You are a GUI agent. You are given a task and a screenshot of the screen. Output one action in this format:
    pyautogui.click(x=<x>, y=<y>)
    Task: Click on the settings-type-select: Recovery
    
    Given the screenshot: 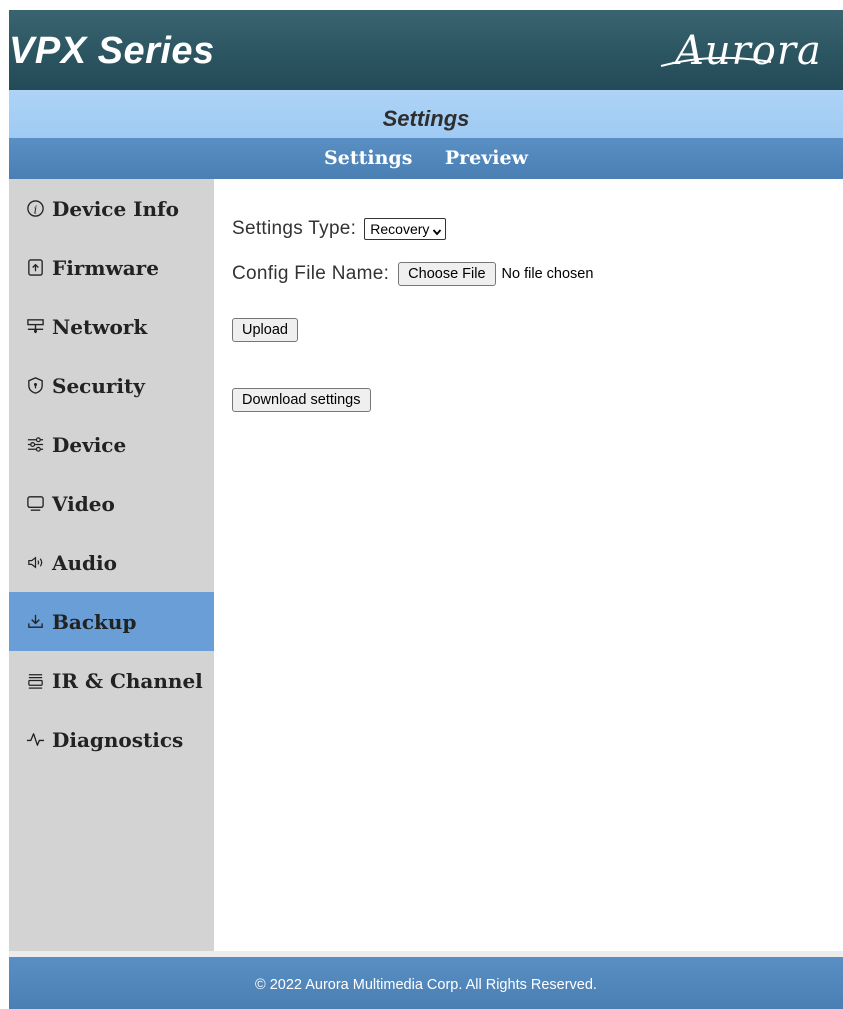 What is the action you would take?
    pyautogui.click(x=405, y=229)
    